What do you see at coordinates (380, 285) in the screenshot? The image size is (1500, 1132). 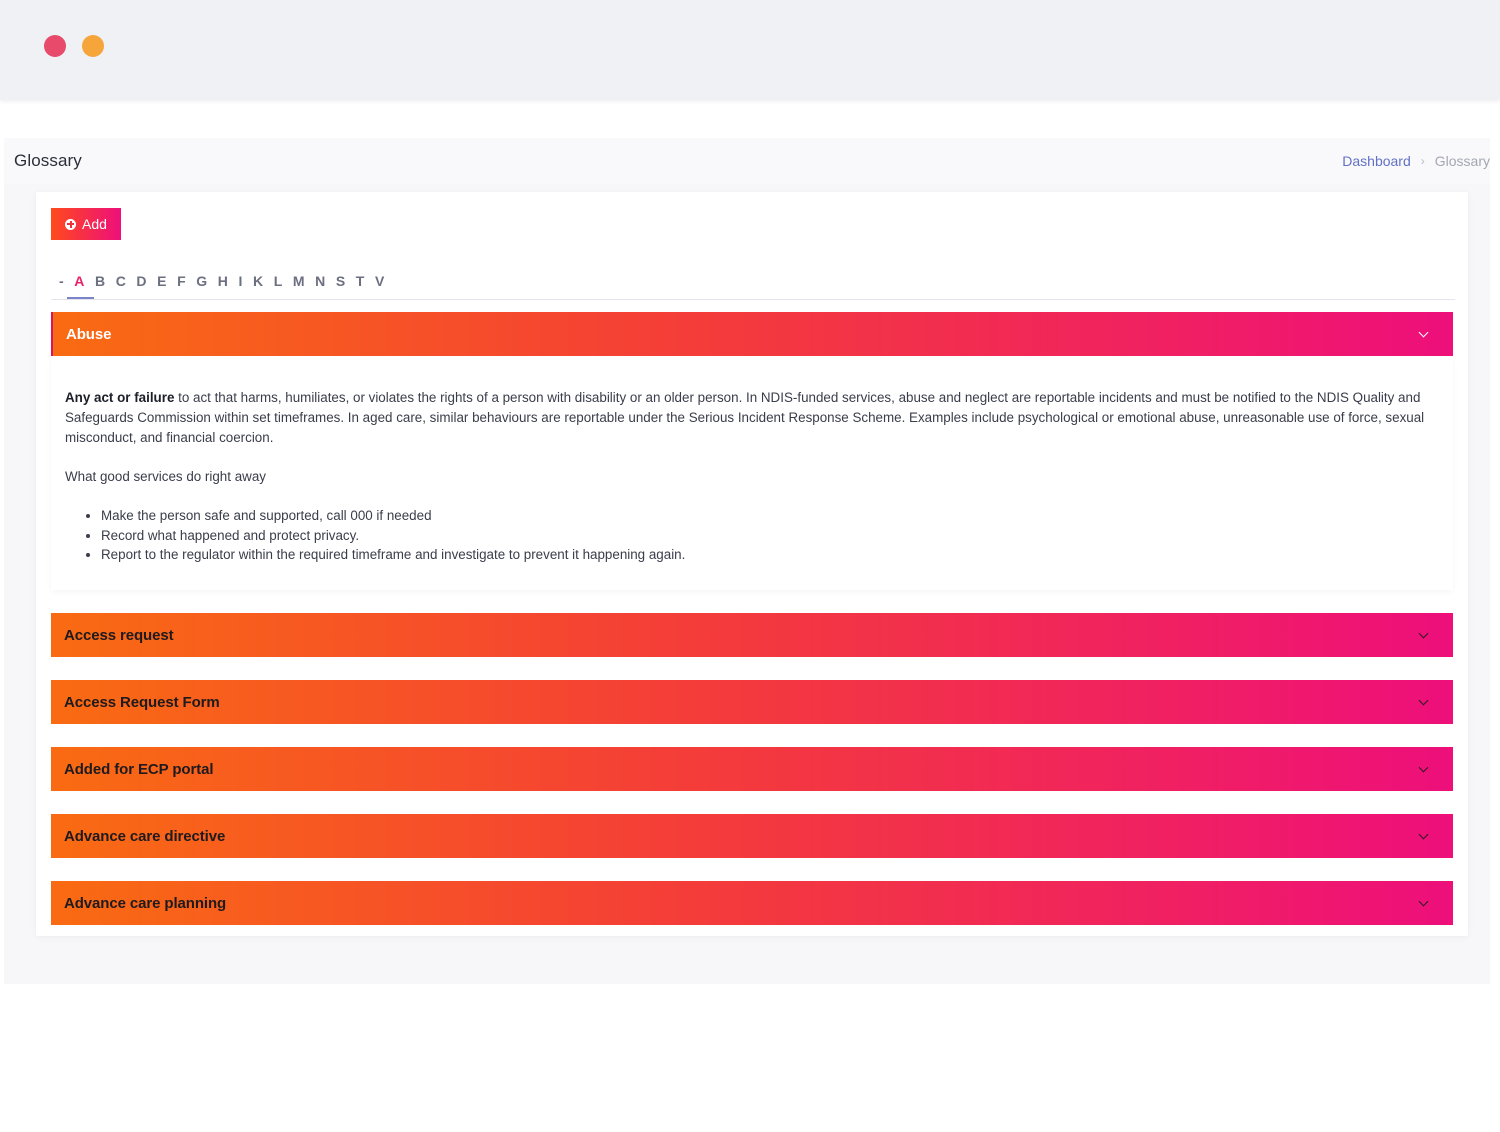 I see `letter-tab-v: V` at bounding box center [380, 285].